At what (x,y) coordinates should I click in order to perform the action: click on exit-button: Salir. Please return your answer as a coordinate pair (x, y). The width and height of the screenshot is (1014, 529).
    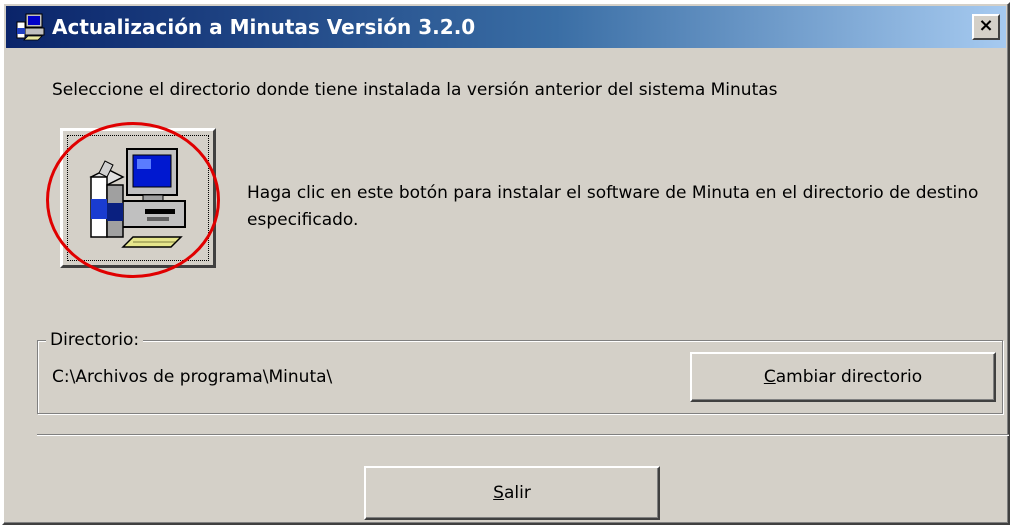
    Looking at the image, I should click on (512, 493).